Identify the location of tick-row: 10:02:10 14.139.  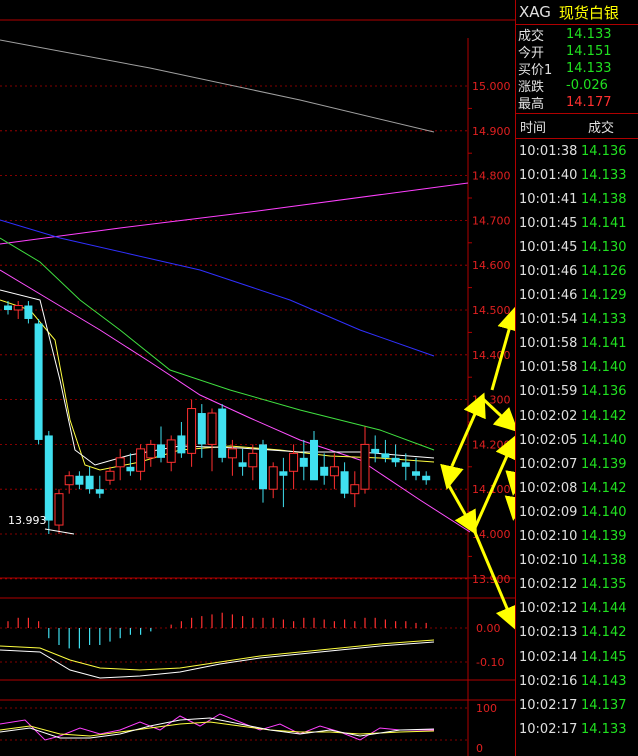
(577, 537).